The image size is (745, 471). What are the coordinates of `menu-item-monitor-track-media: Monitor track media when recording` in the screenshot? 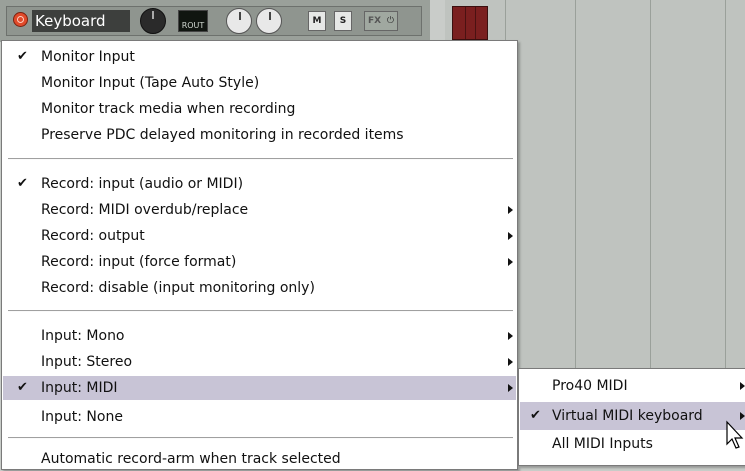 It's located at (259, 109).